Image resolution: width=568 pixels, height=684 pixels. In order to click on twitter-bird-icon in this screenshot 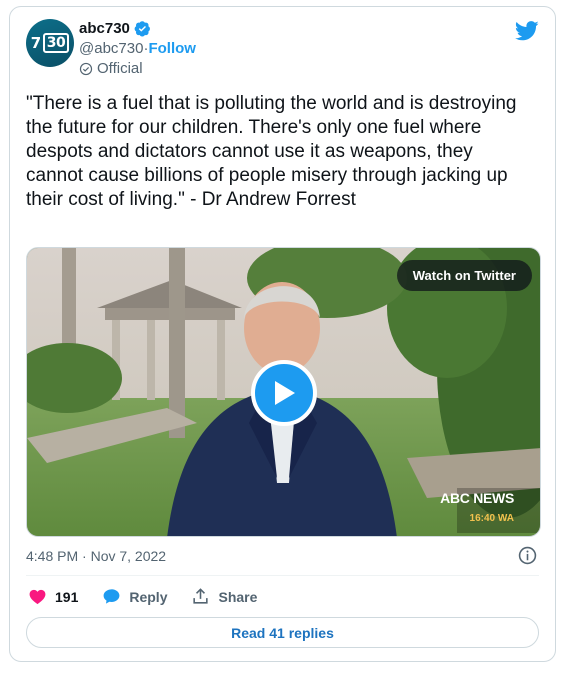, I will do `click(527, 31)`.